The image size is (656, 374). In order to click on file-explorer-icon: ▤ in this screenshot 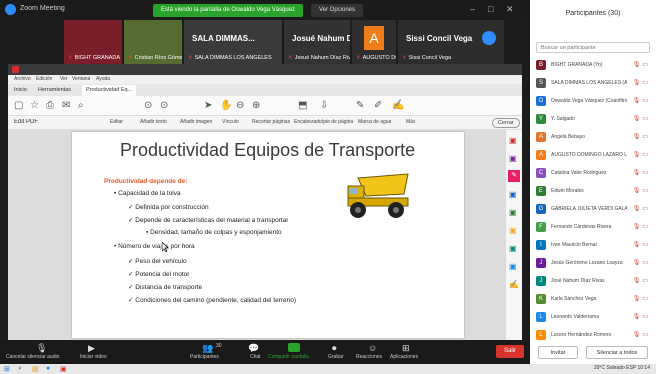, I will do `click(35, 369)`.